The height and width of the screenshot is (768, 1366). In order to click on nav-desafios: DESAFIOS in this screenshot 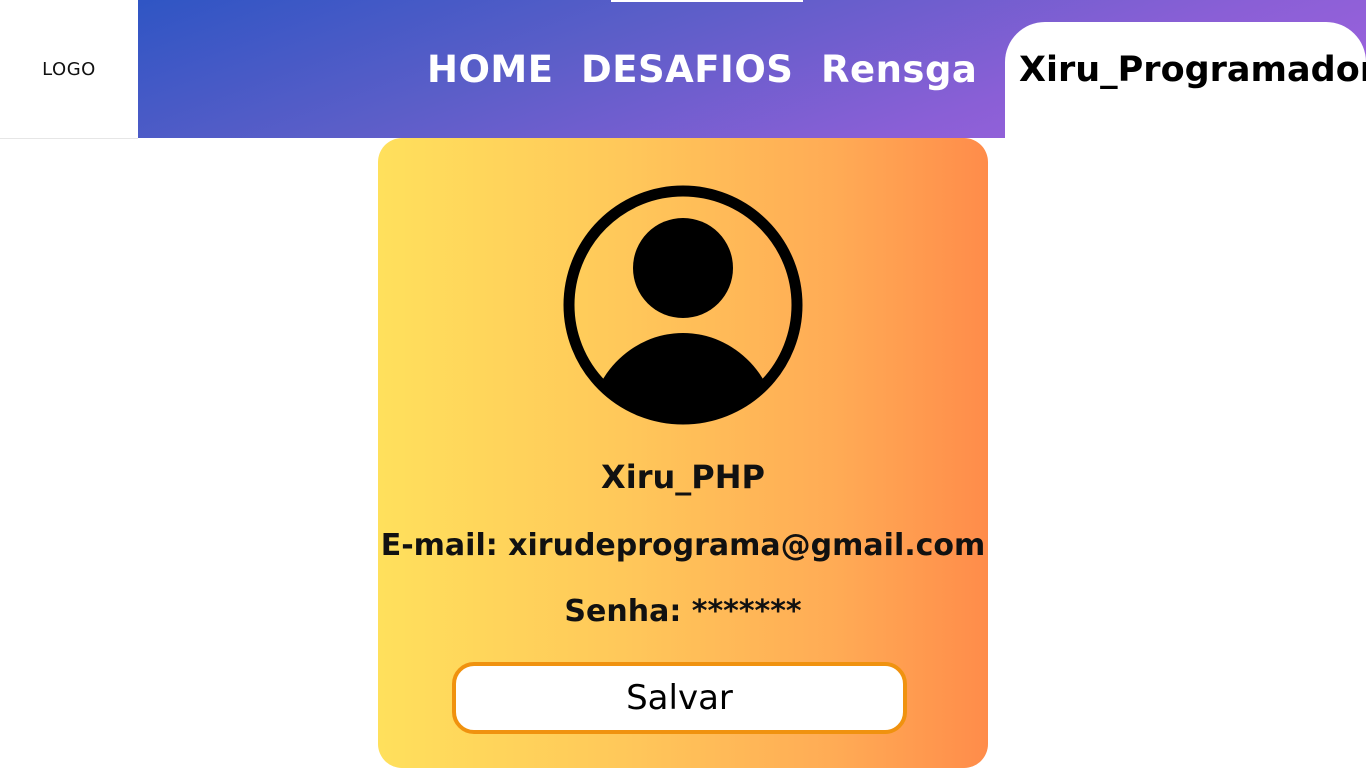, I will do `click(687, 69)`.